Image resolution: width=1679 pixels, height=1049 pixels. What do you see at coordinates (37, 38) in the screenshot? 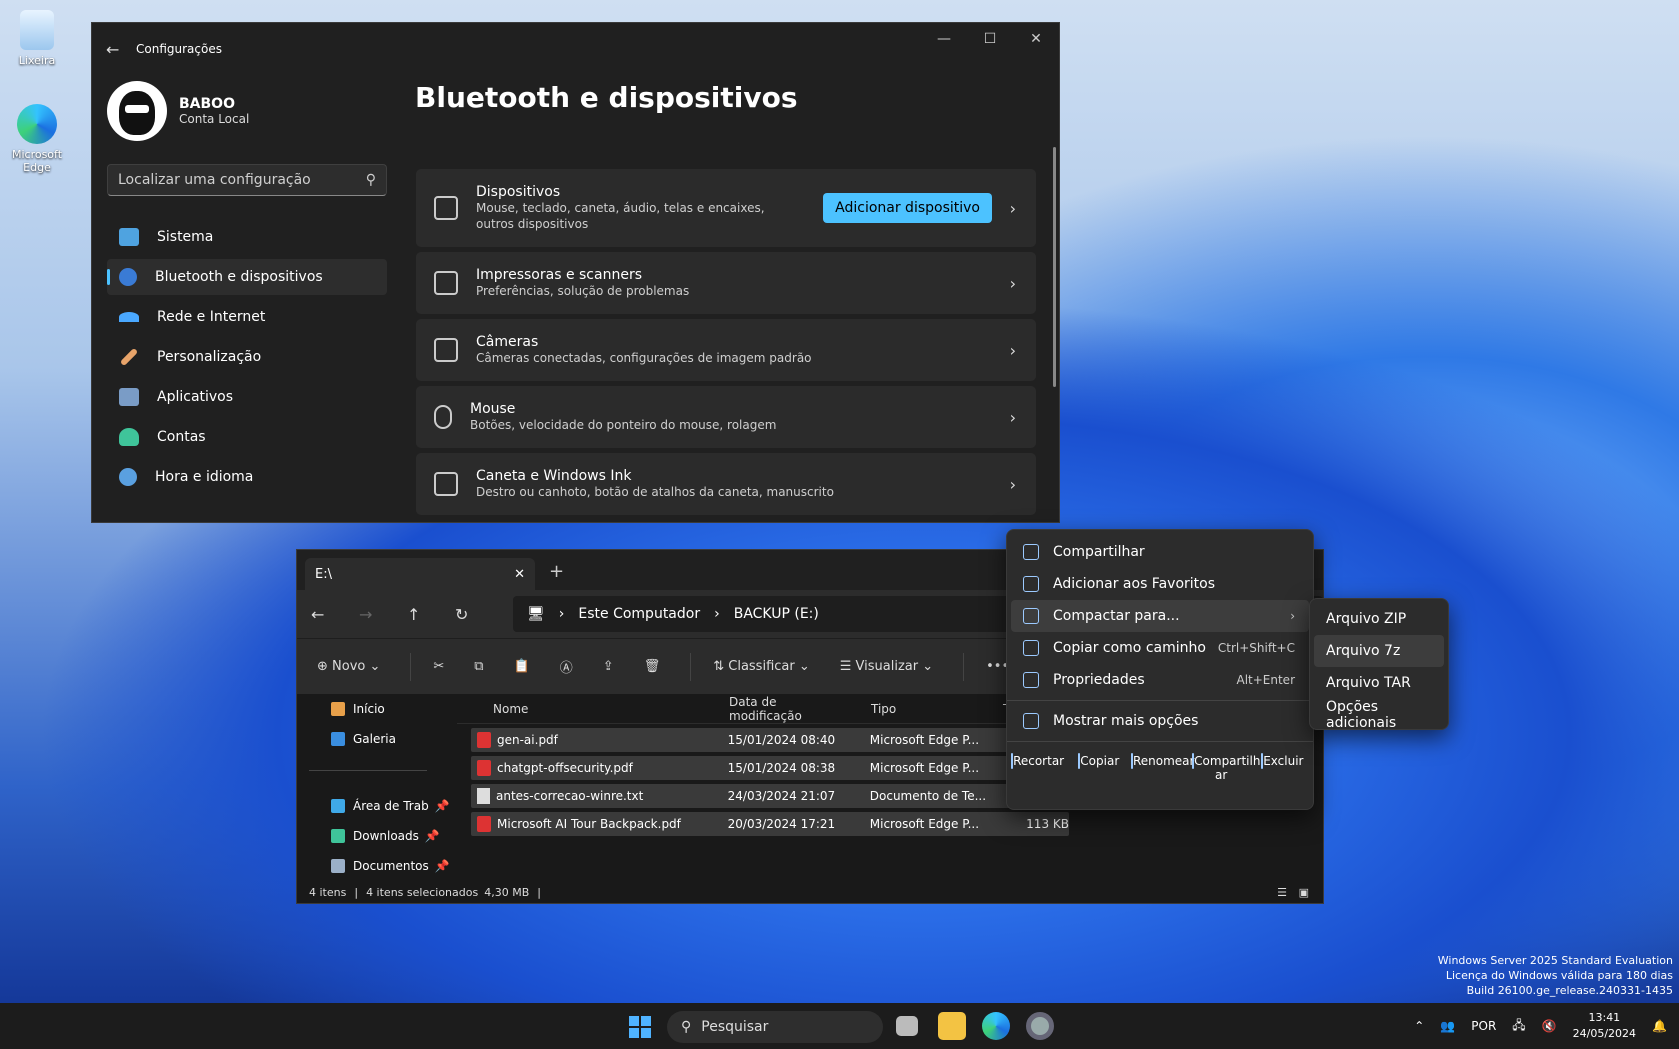
I see `desktop-icon-recycle-bin: Lixeira` at bounding box center [37, 38].